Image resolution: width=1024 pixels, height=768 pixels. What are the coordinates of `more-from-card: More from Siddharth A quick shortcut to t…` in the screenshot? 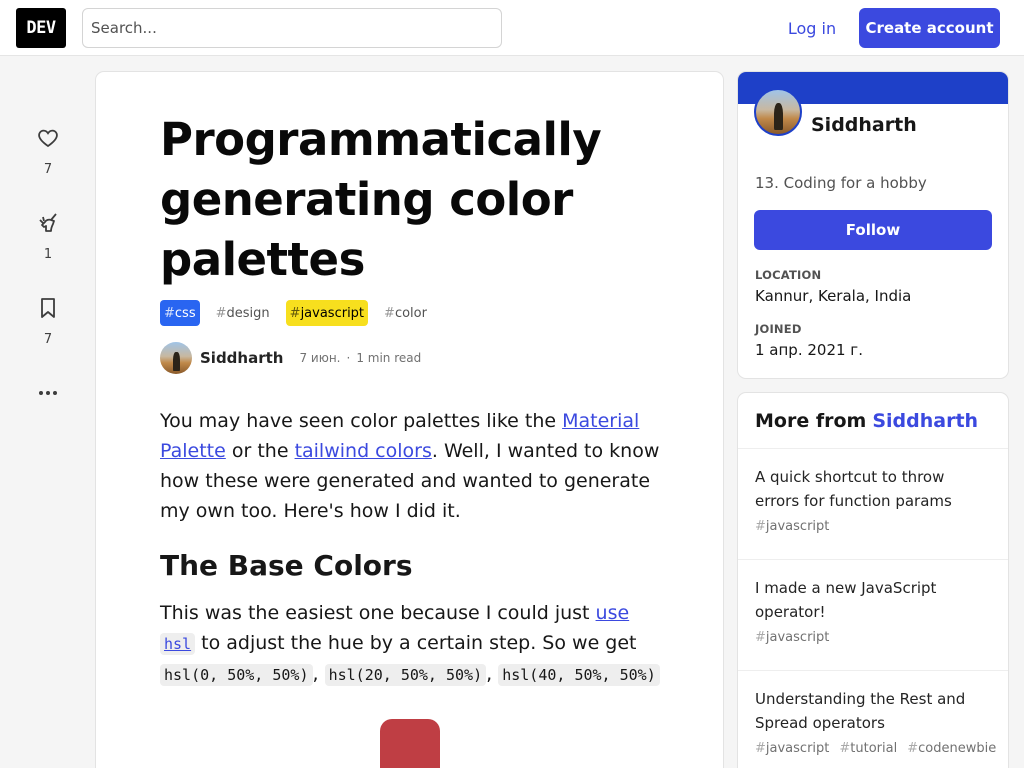 It's located at (873, 580).